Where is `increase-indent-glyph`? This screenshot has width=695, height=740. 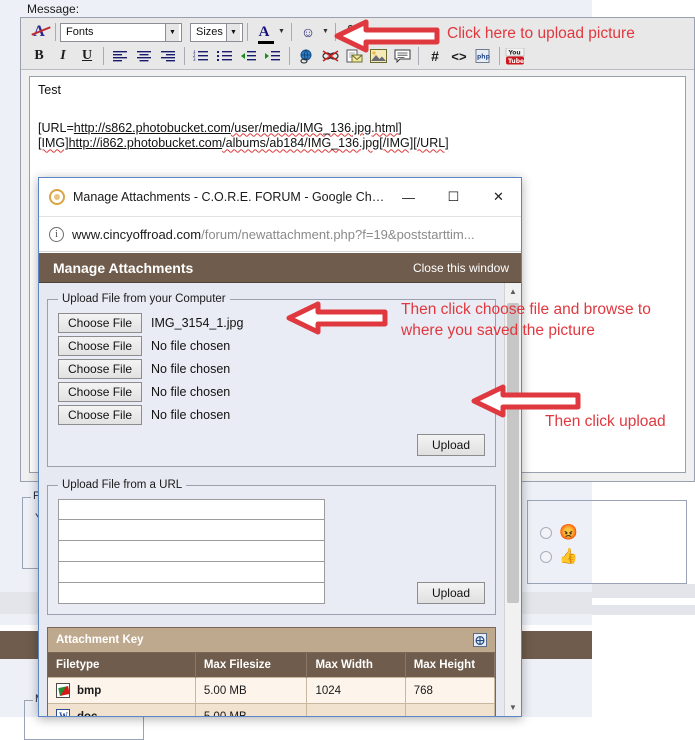 increase-indent-glyph is located at coordinates (272, 56).